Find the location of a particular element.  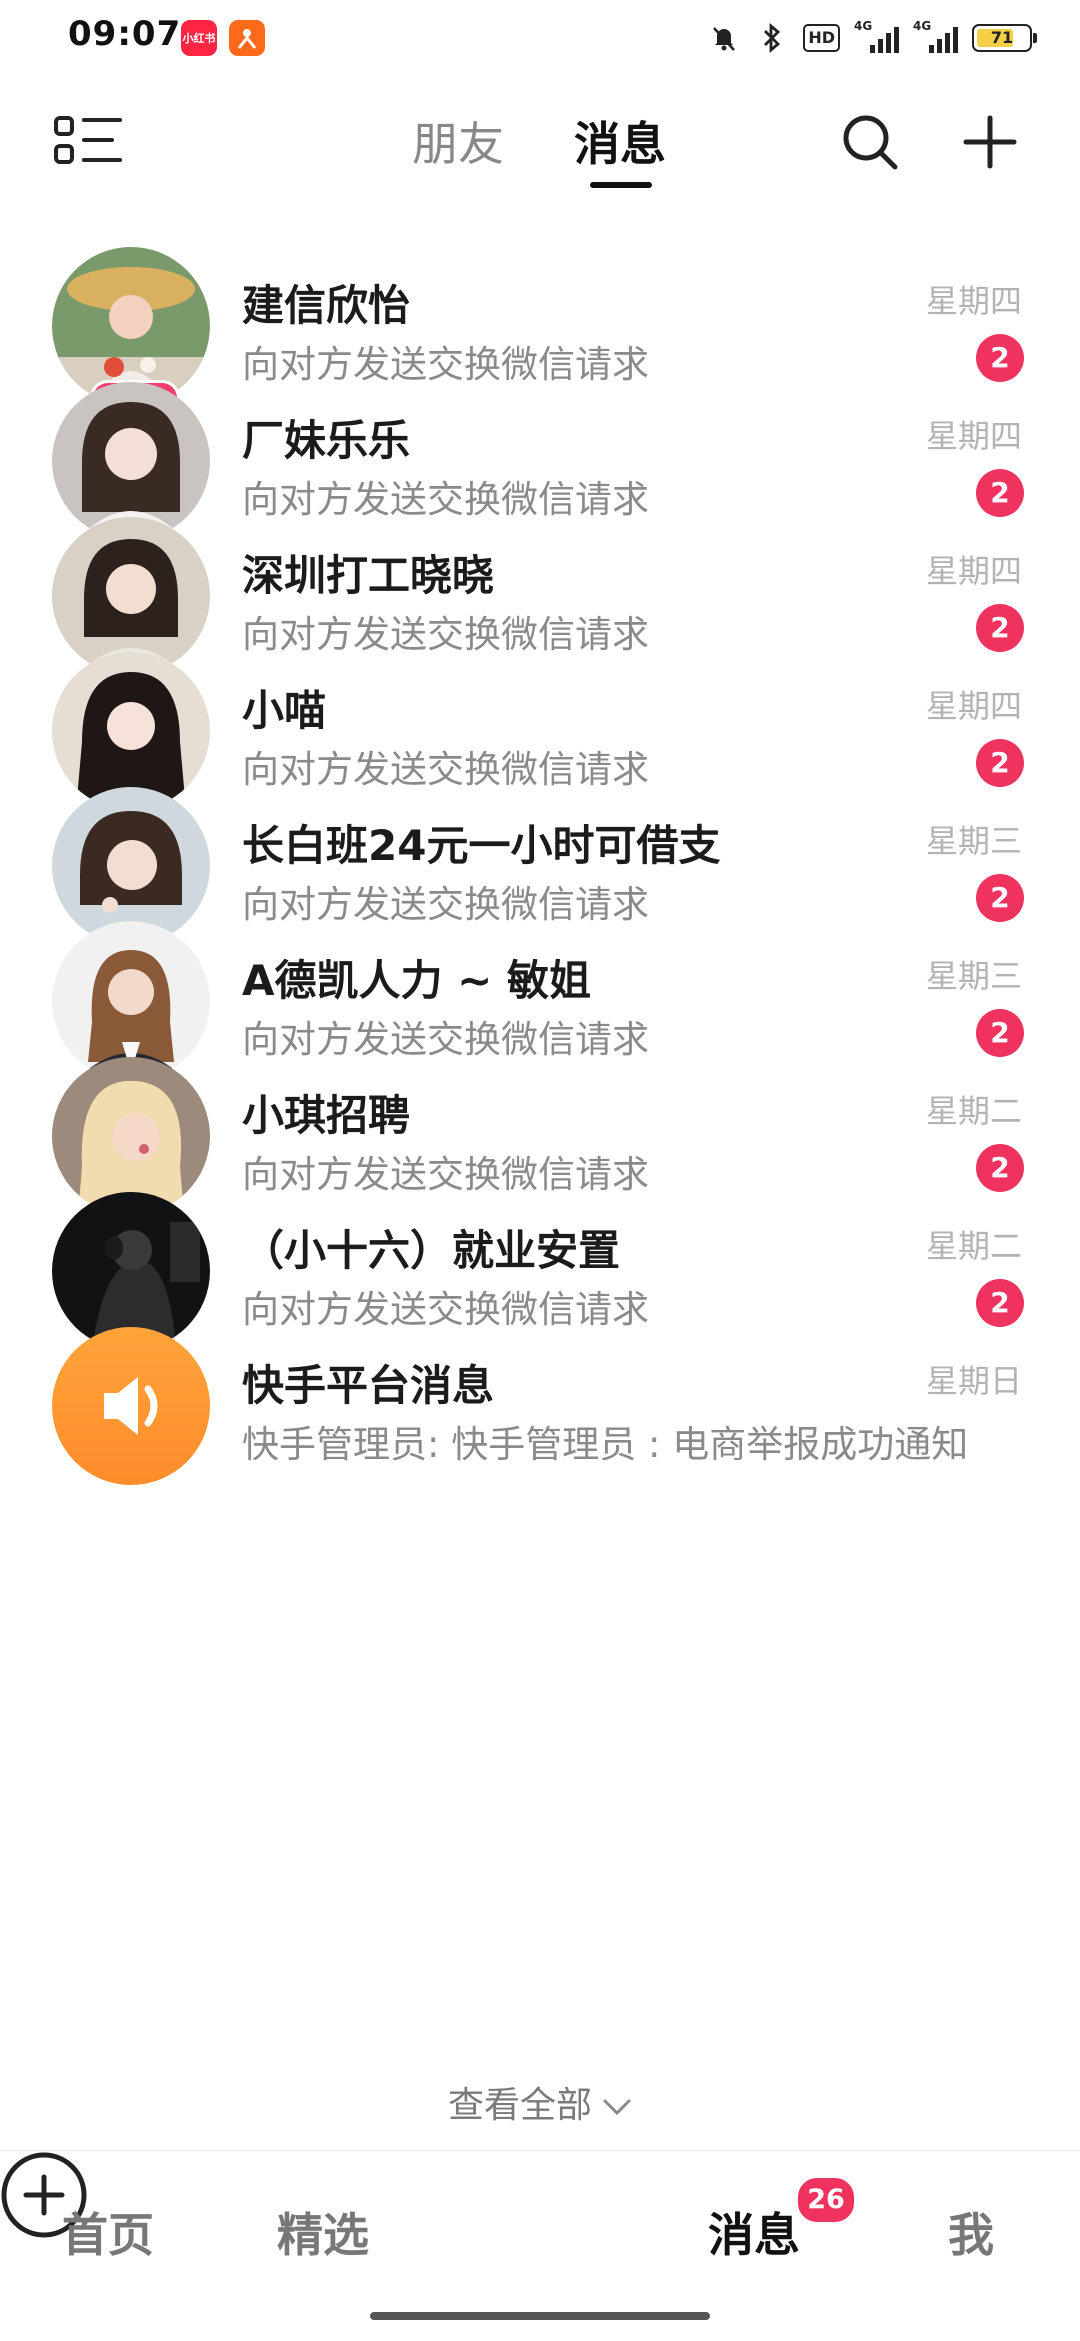

nav-home: 首页 is located at coordinates (108, 2232).